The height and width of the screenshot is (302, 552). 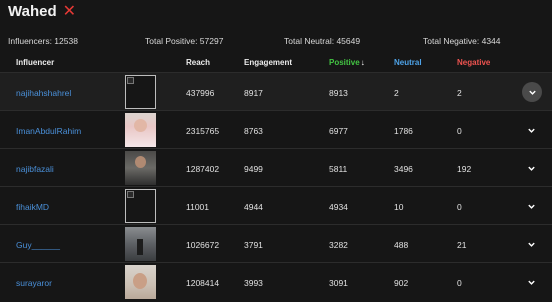 What do you see at coordinates (462, 245) in the screenshot?
I see `negative-value: 21` at bounding box center [462, 245].